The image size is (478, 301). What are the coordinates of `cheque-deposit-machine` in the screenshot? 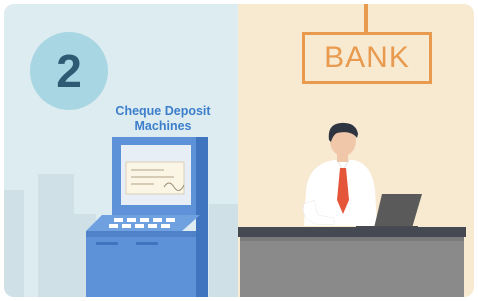 It's located at (147, 217).